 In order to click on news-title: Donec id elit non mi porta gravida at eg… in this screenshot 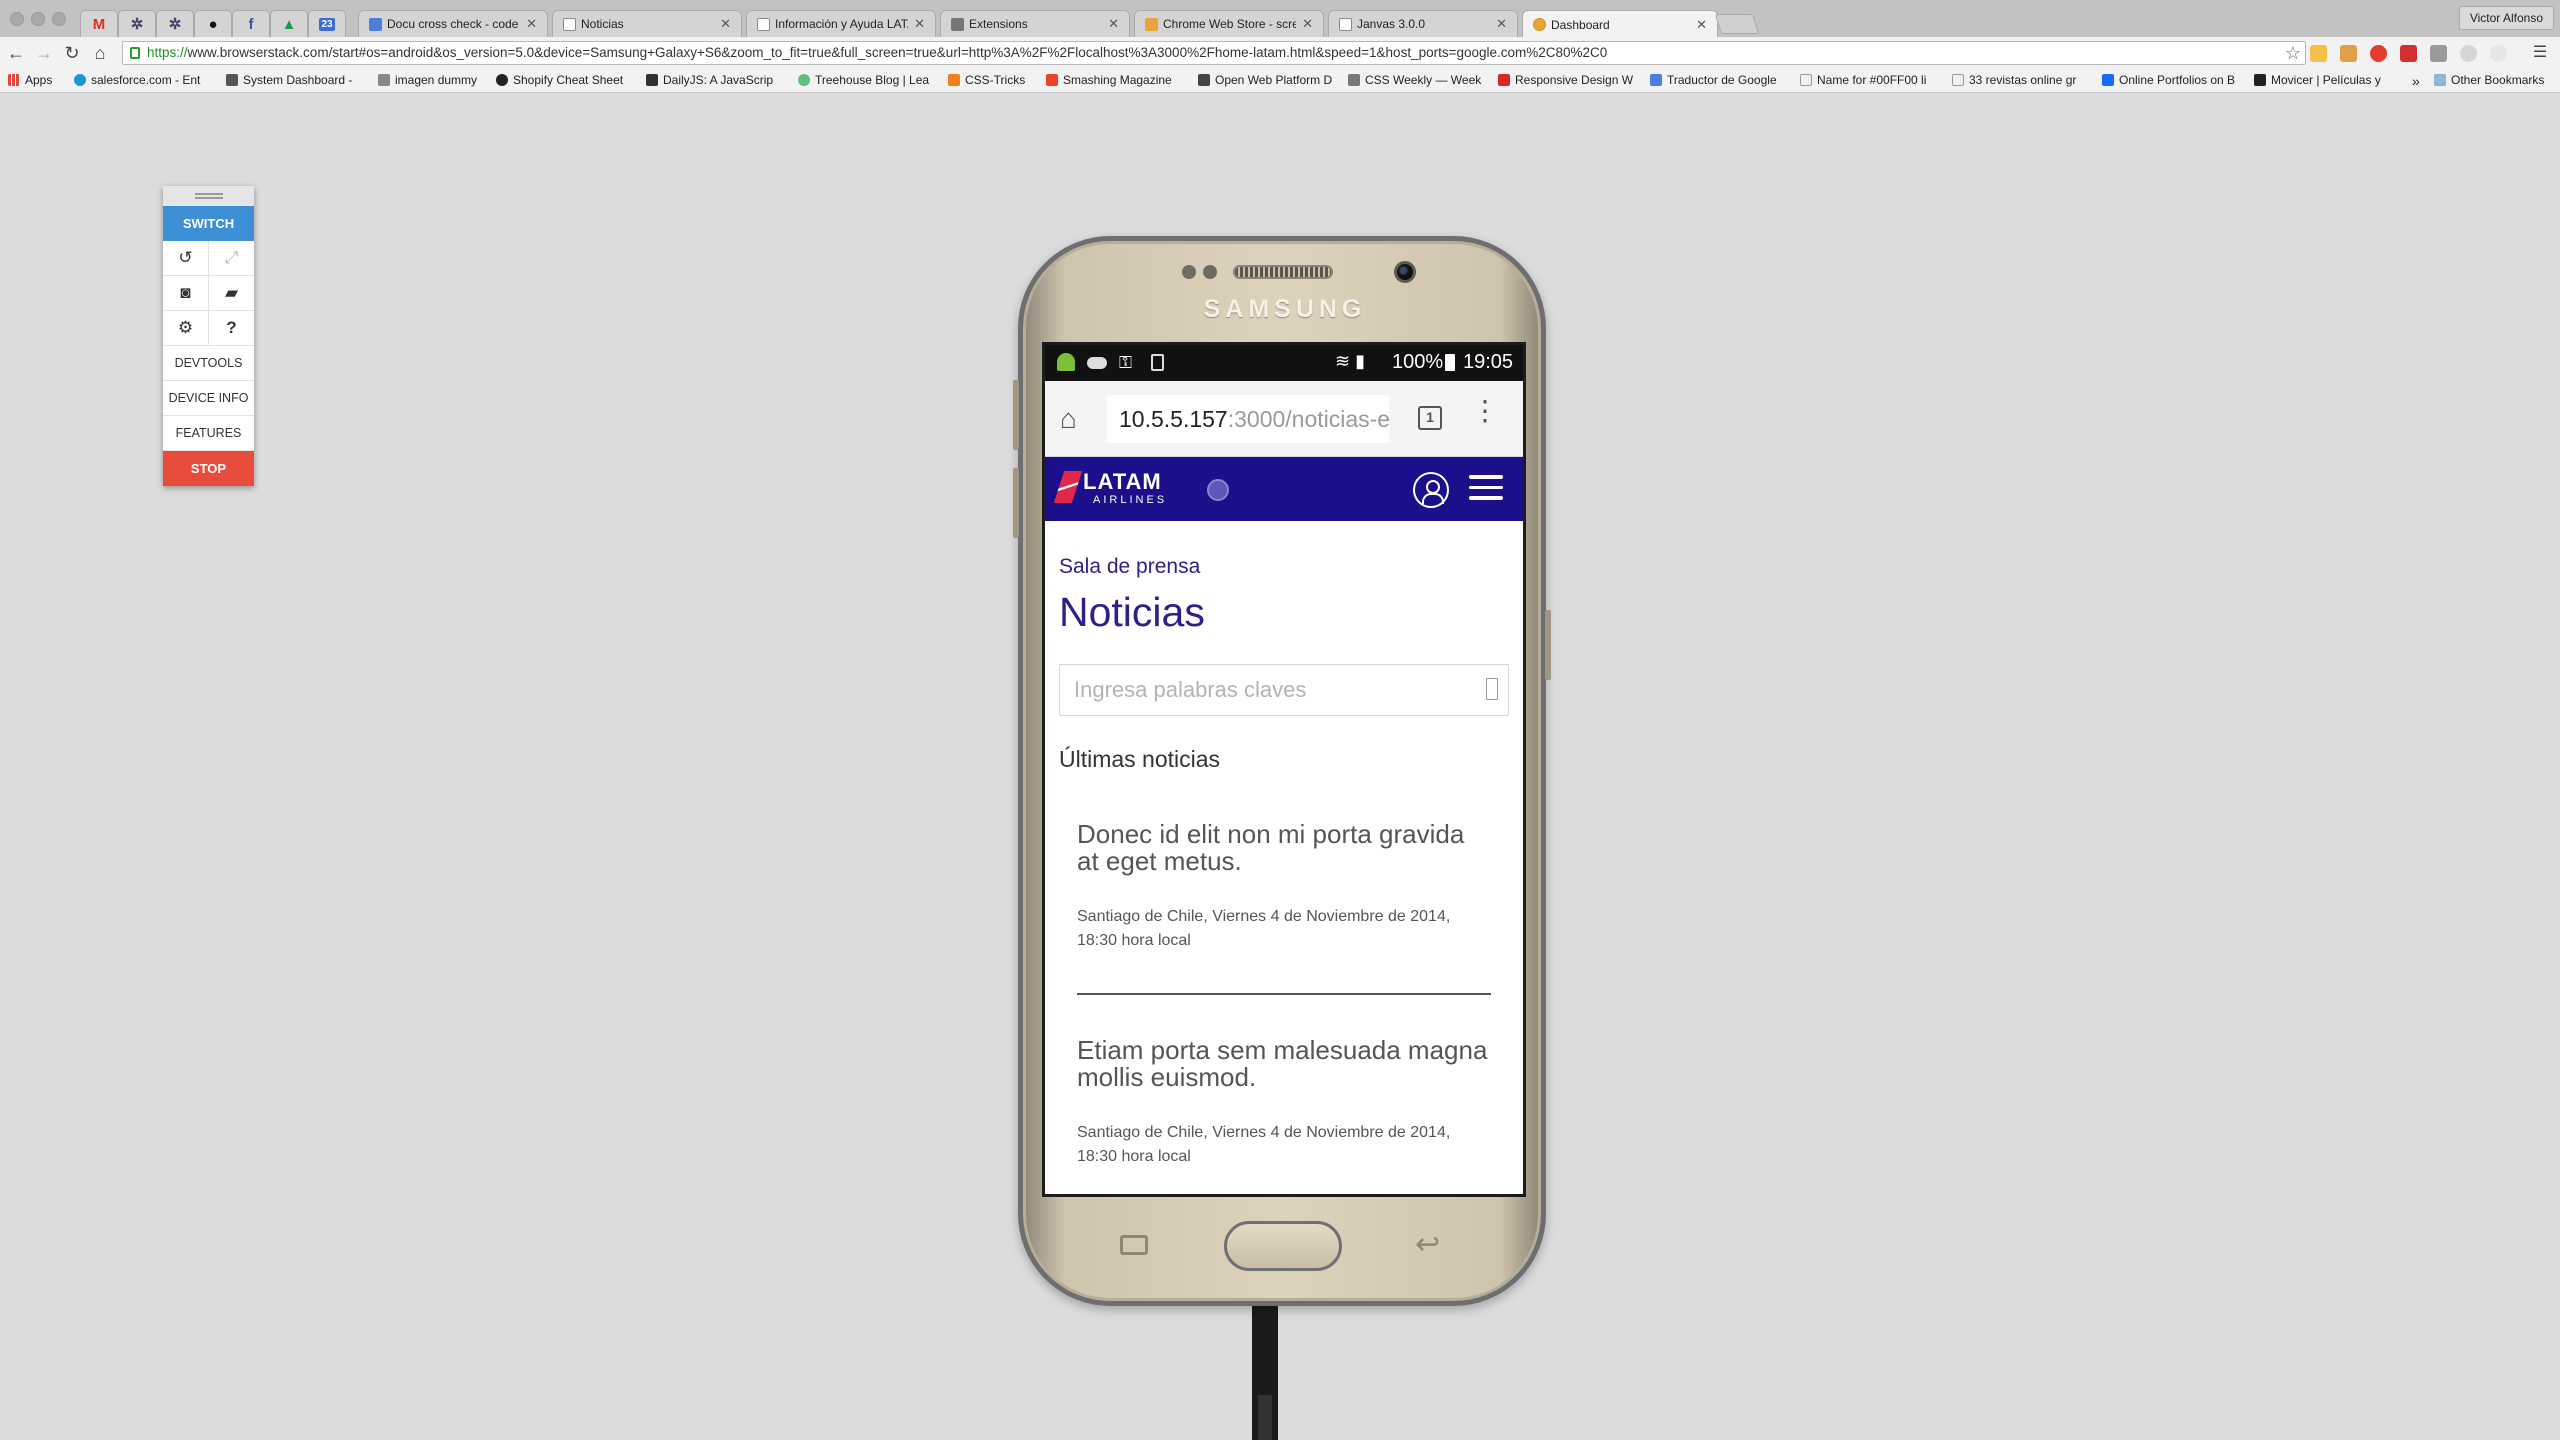, I will do `click(1284, 848)`.